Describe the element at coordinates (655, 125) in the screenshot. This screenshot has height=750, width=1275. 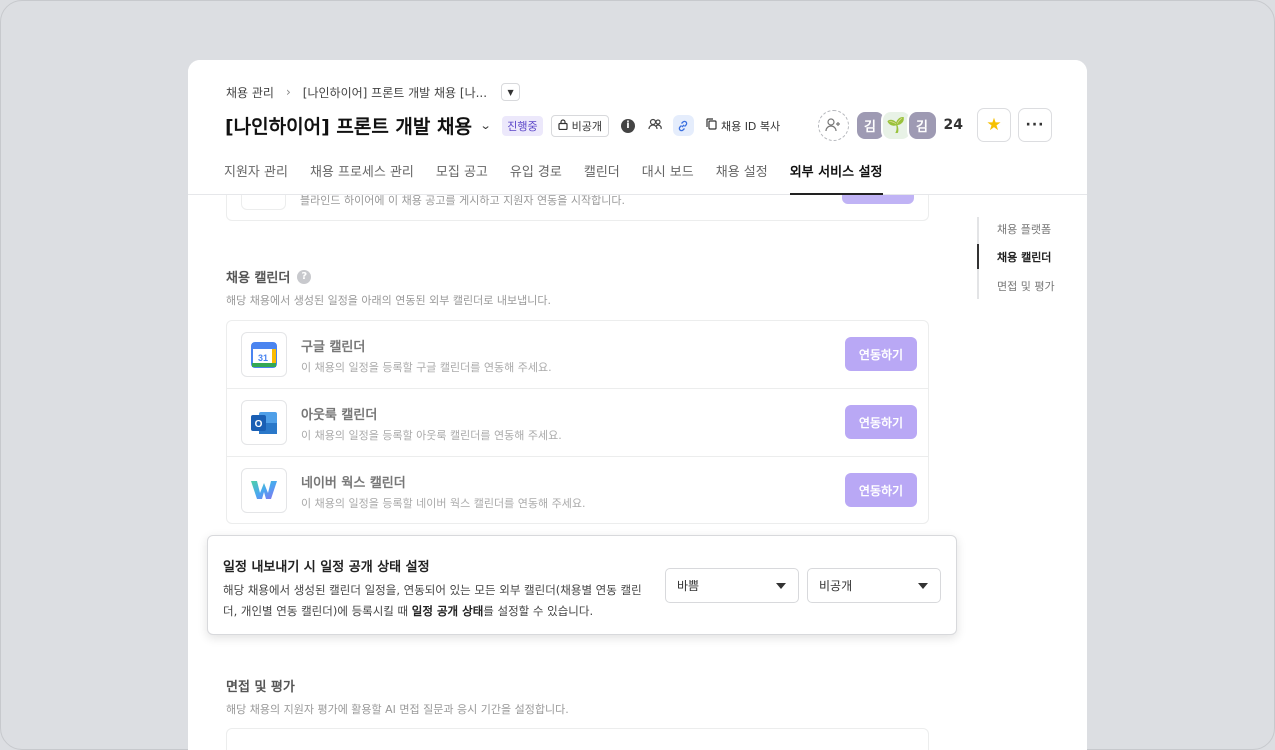
I see `people-icon` at that location.